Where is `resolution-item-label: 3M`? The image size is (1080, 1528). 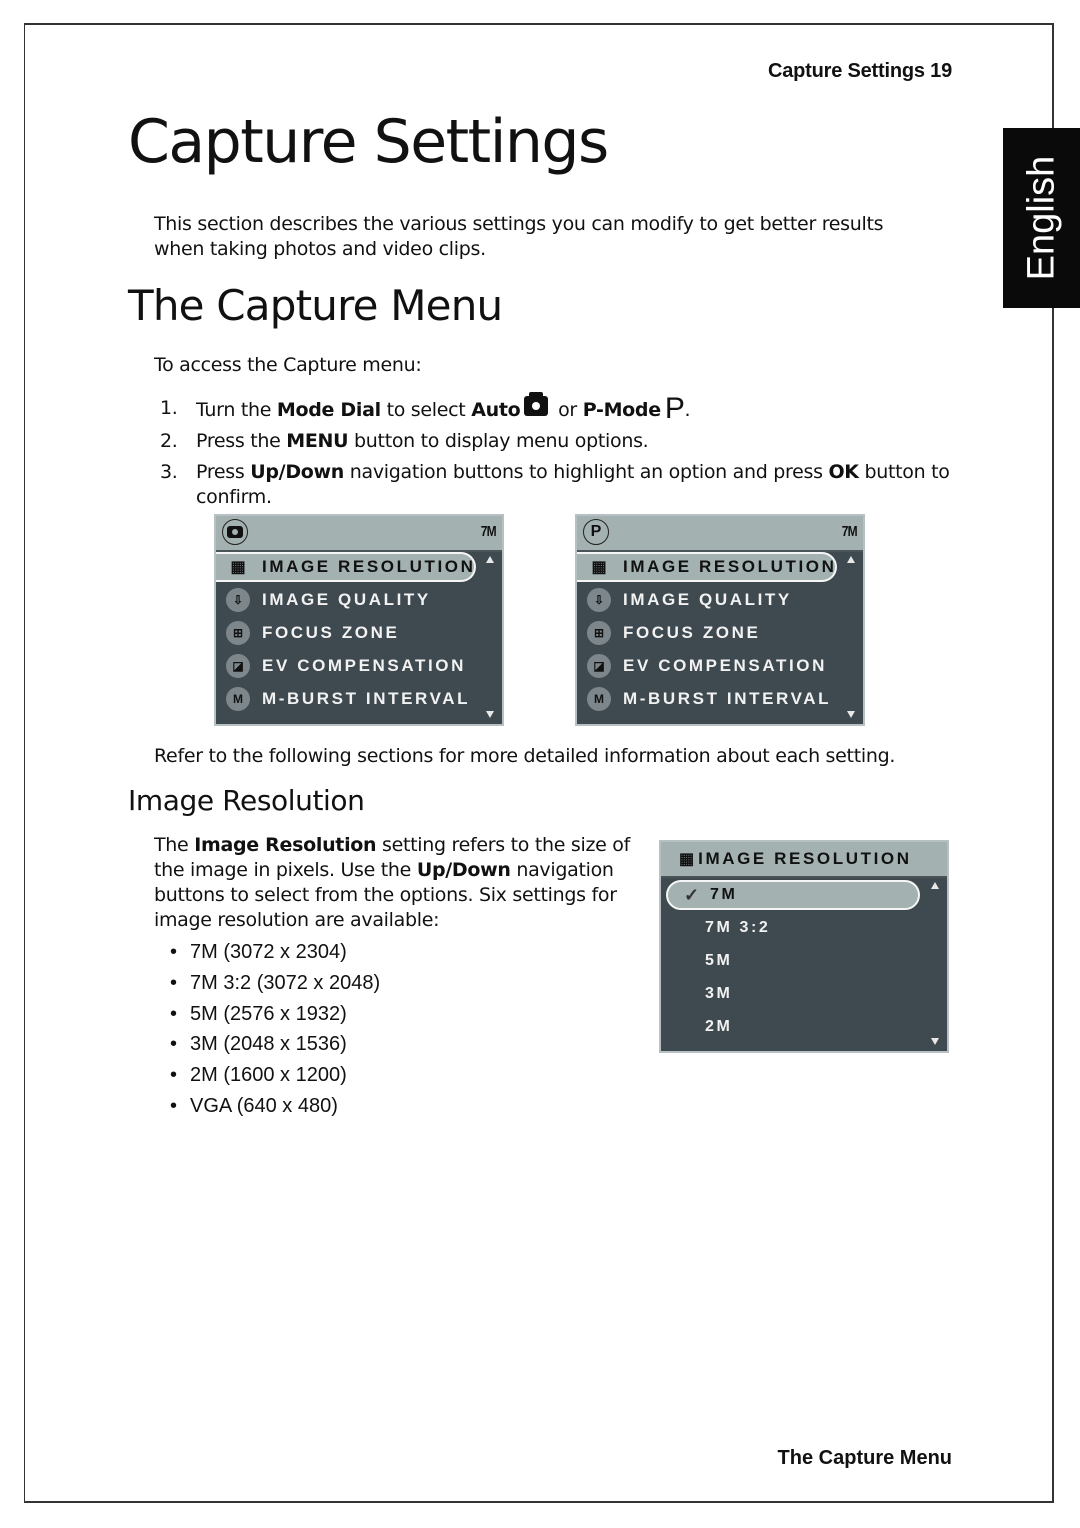 resolution-item-label: 3M is located at coordinates (719, 993).